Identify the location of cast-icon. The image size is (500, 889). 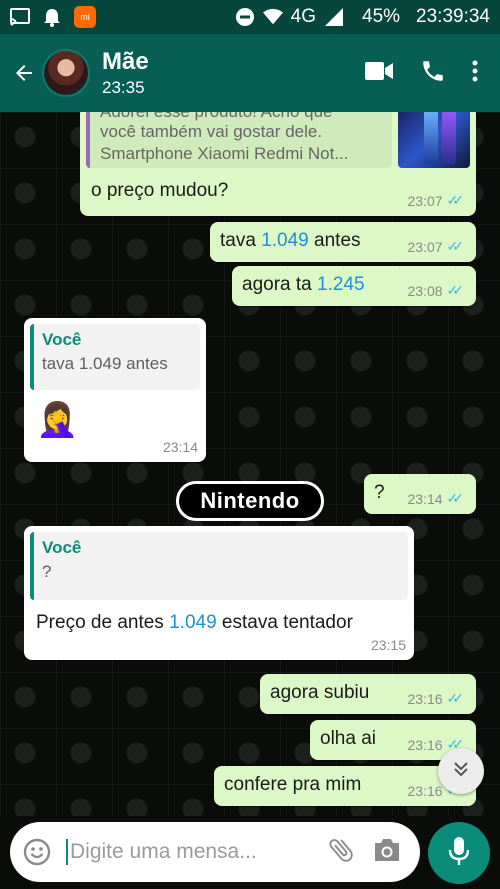
(20, 17).